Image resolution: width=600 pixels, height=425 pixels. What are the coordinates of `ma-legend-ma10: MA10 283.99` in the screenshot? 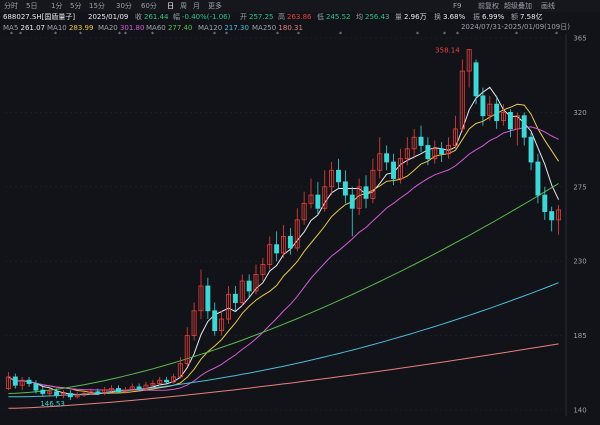 It's located at (70, 28).